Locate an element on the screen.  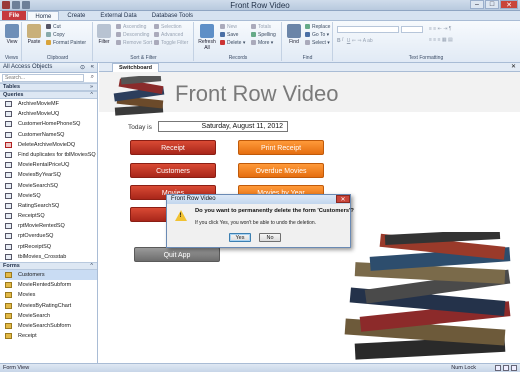
tab-create: Create is located at coordinates (76, 15).